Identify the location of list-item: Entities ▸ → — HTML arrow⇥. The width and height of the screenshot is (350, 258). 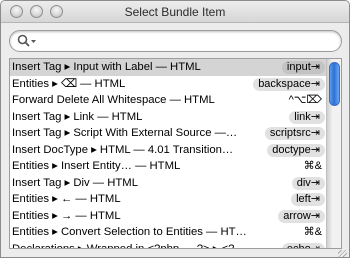
(169, 216).